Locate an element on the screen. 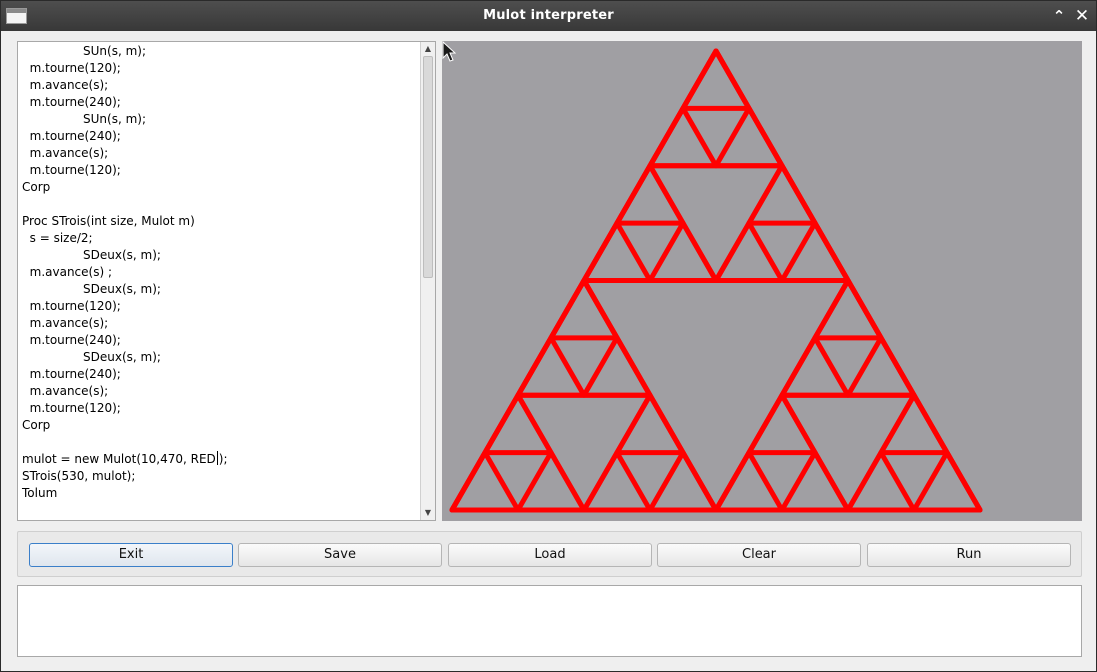 This screenshot has height=672, width=1097. code-line: Proc STrois(int size, Mulot m) is located at coordinates (221, 221).